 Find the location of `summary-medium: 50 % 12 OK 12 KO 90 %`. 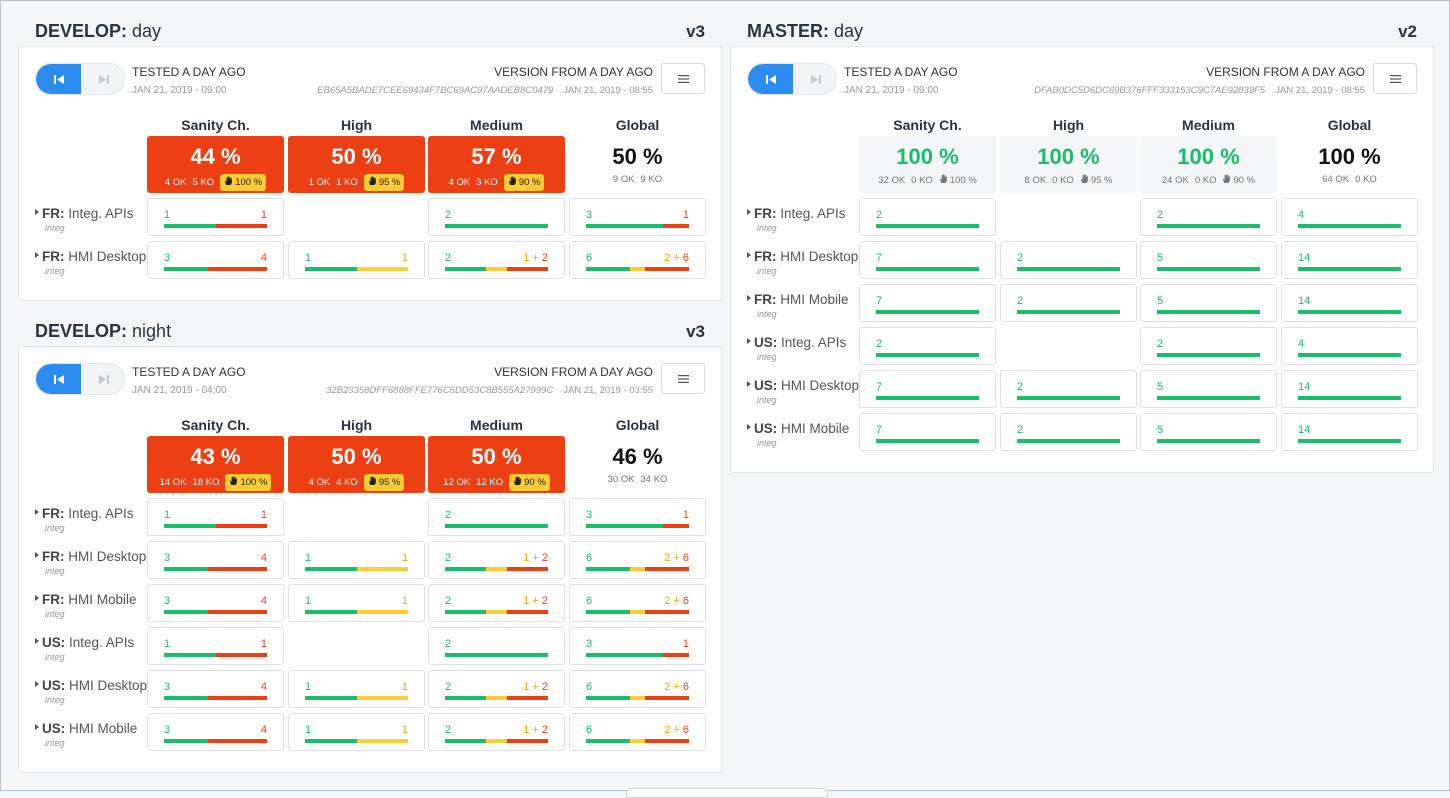

summary-medium: 50 % 12 OK 12 KO 90 % is located at coordinates (496, 464).